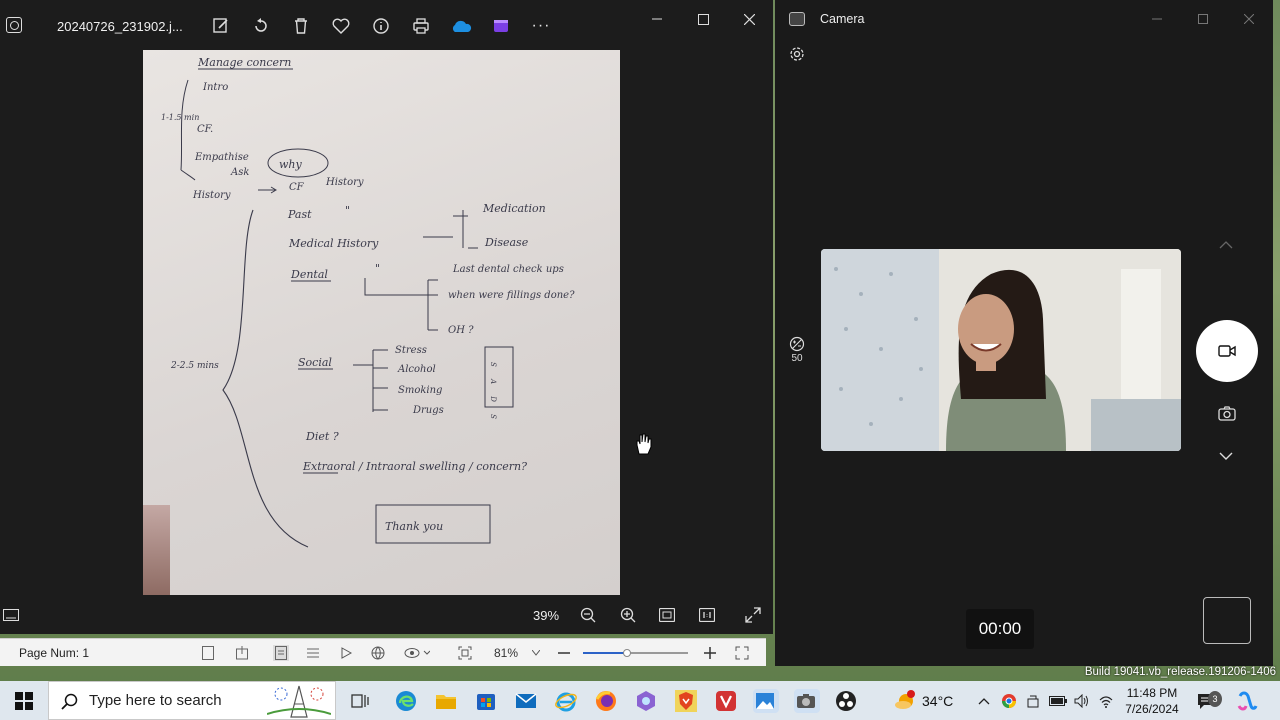 The height and width of the screenshot is (720, 1280). Describe the element at coordinates (526, 701) in the screenshot. I see `mail-icon` at that location.